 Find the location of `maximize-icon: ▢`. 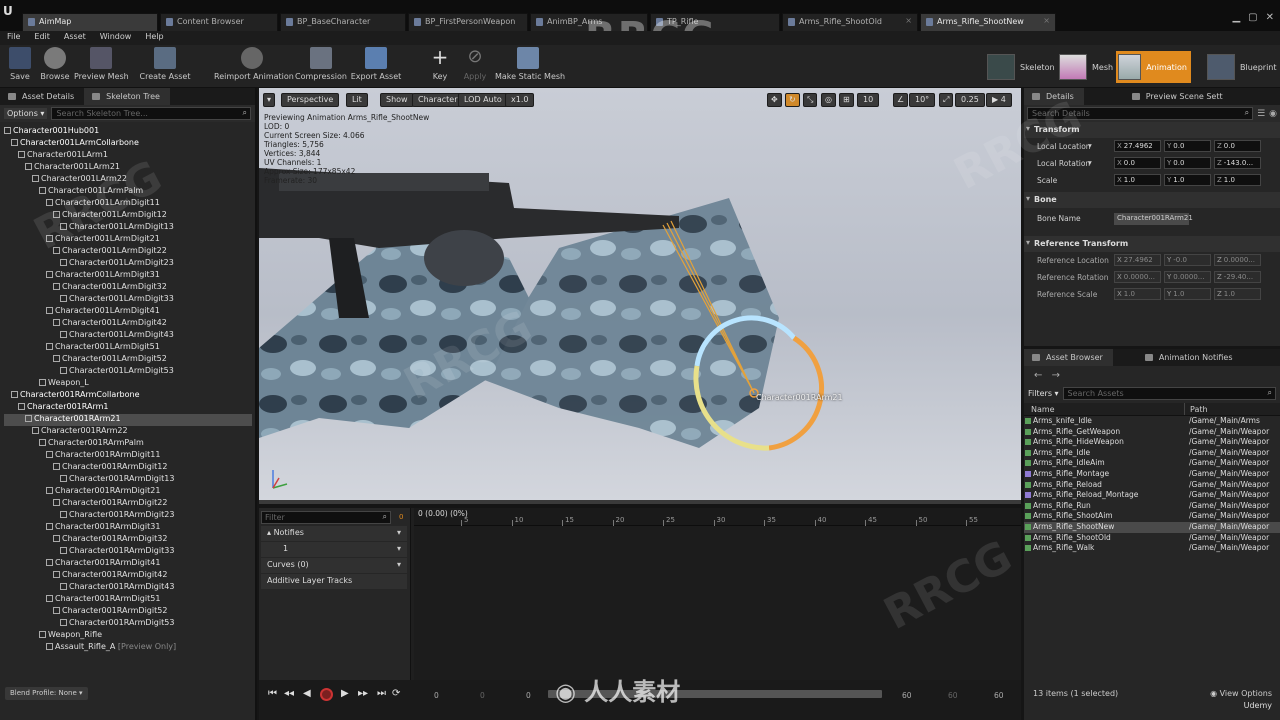

maximize-icon: ▢ is located at coordinates (1252, 17).